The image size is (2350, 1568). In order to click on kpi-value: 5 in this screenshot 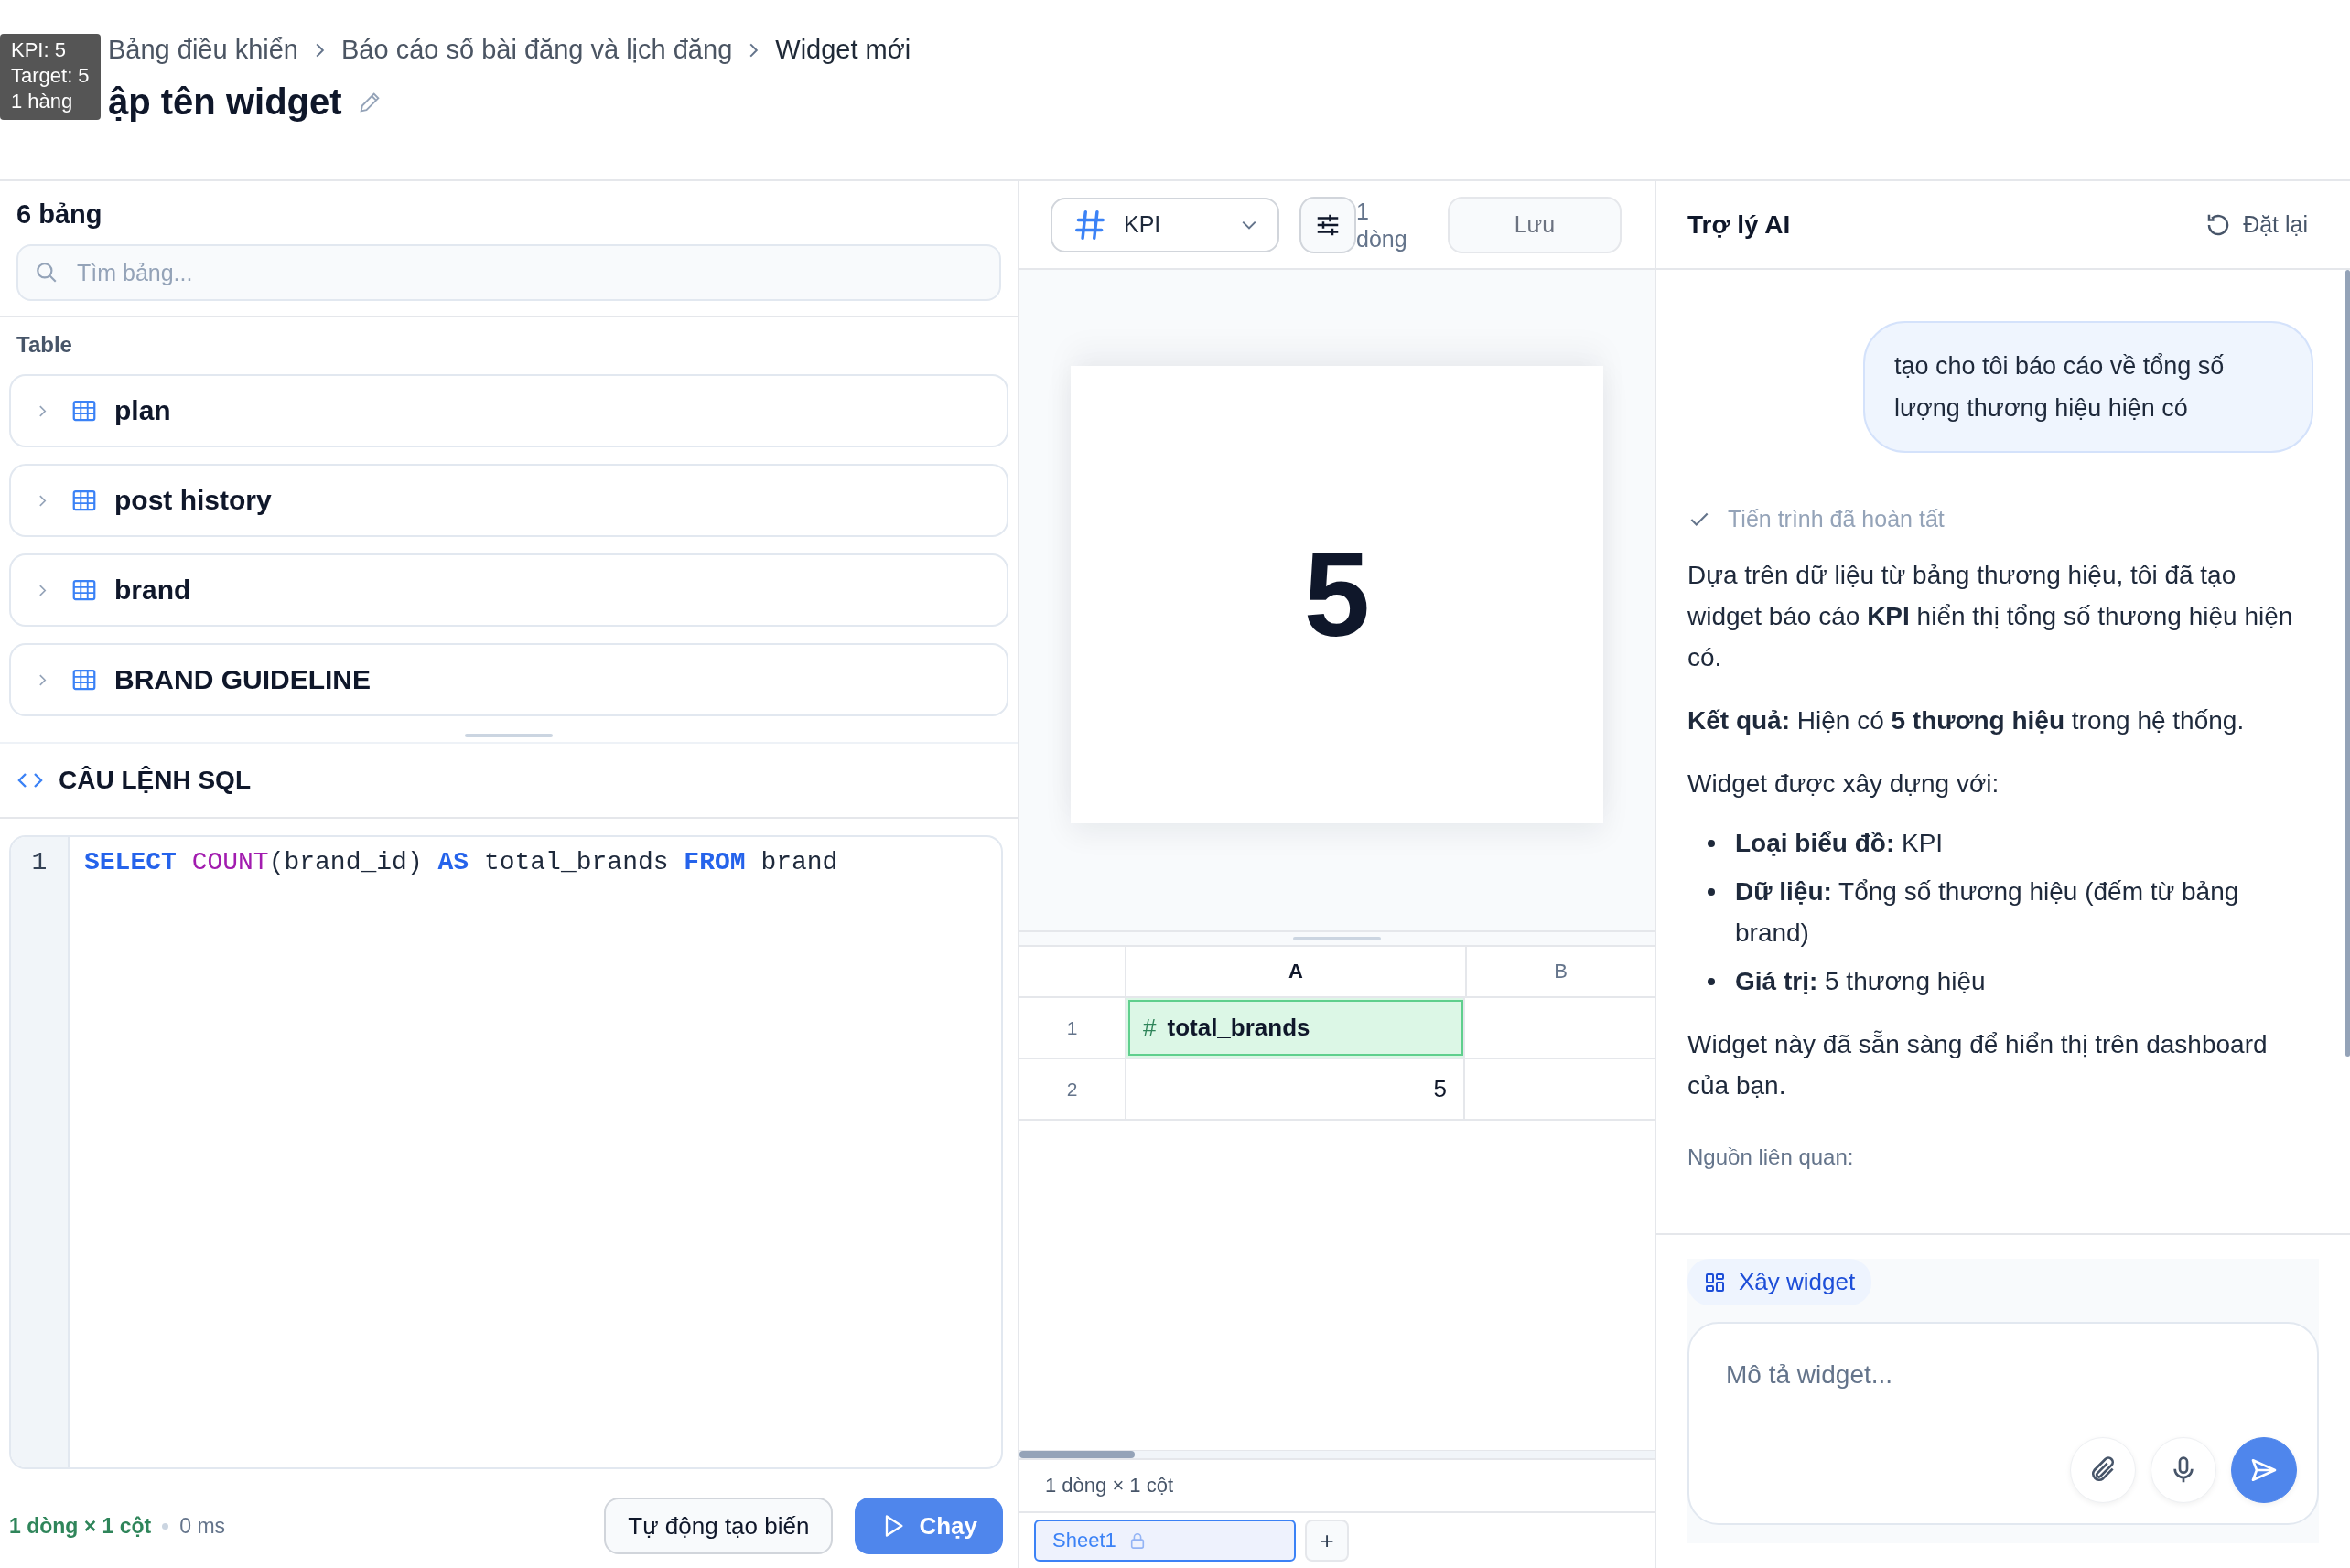, I will do `click(1337, 595)`.